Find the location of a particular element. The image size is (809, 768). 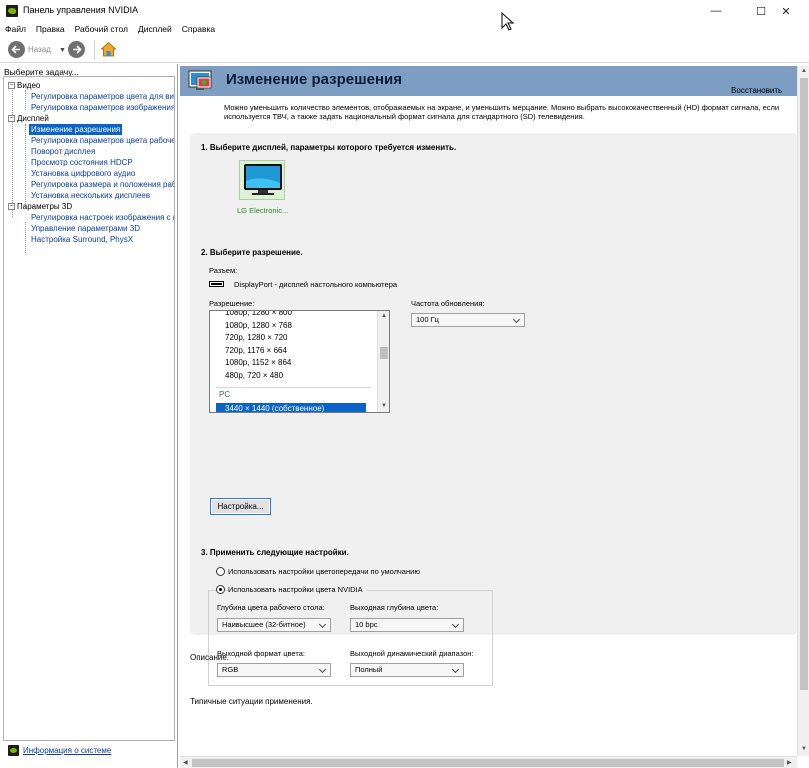

display-tile is located at coordinates (262, 180).